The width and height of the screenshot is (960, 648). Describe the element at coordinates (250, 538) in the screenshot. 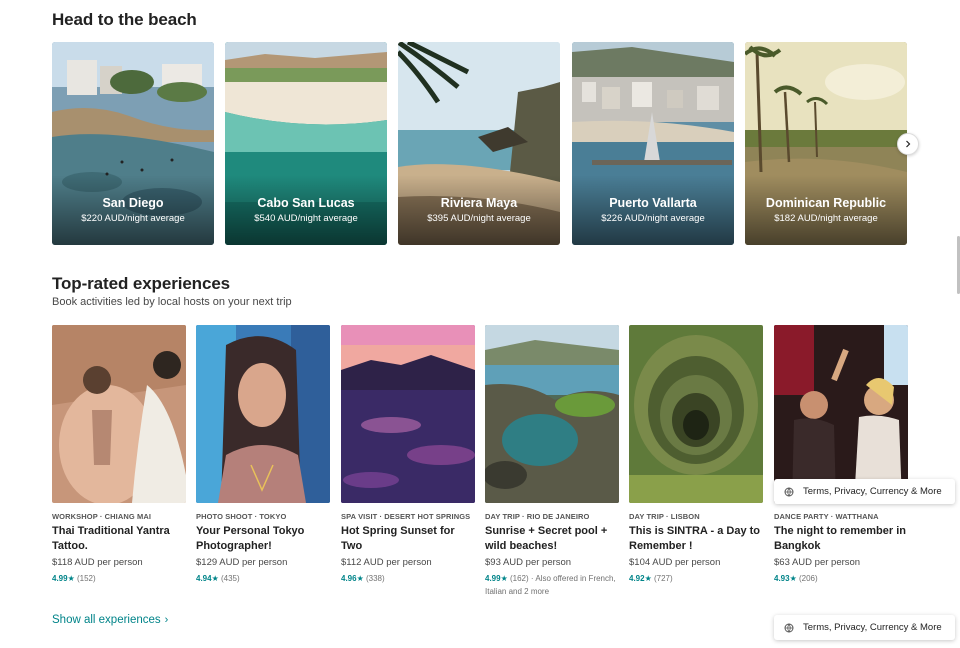

I see `experience-title: Your Personal Tokyo Photographer!` at that location.